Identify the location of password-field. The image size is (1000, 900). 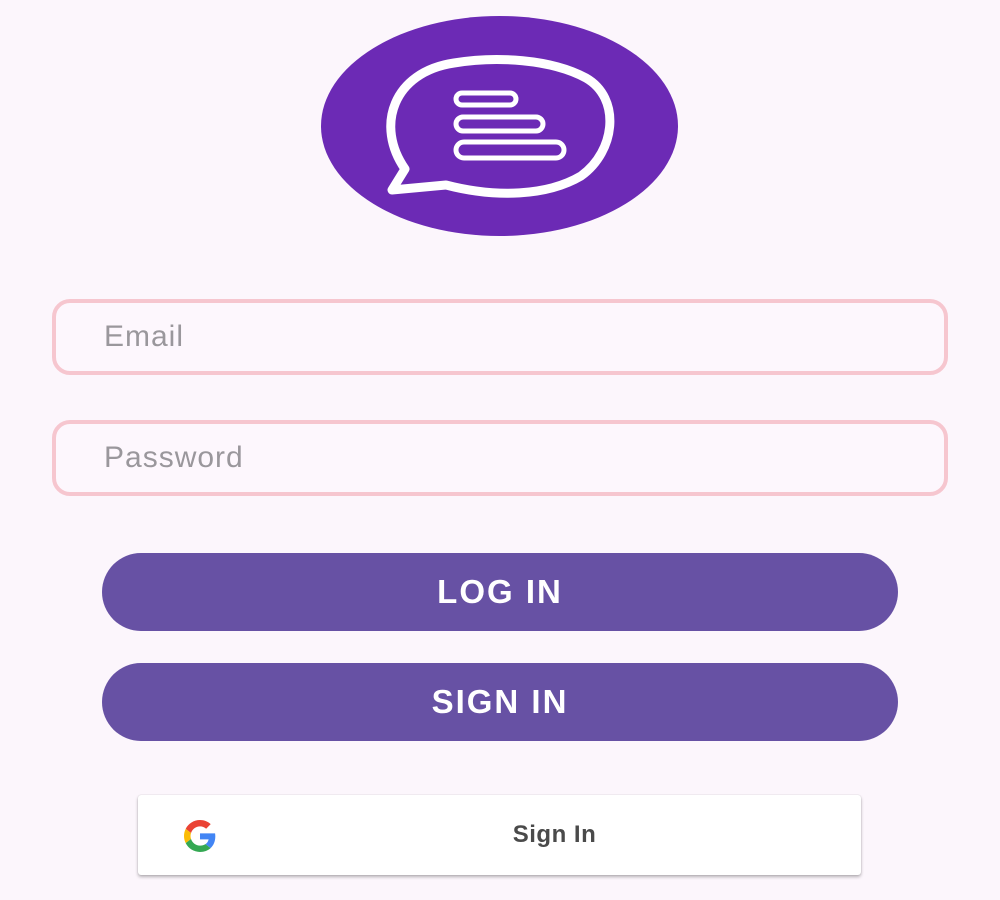
(500, 458).